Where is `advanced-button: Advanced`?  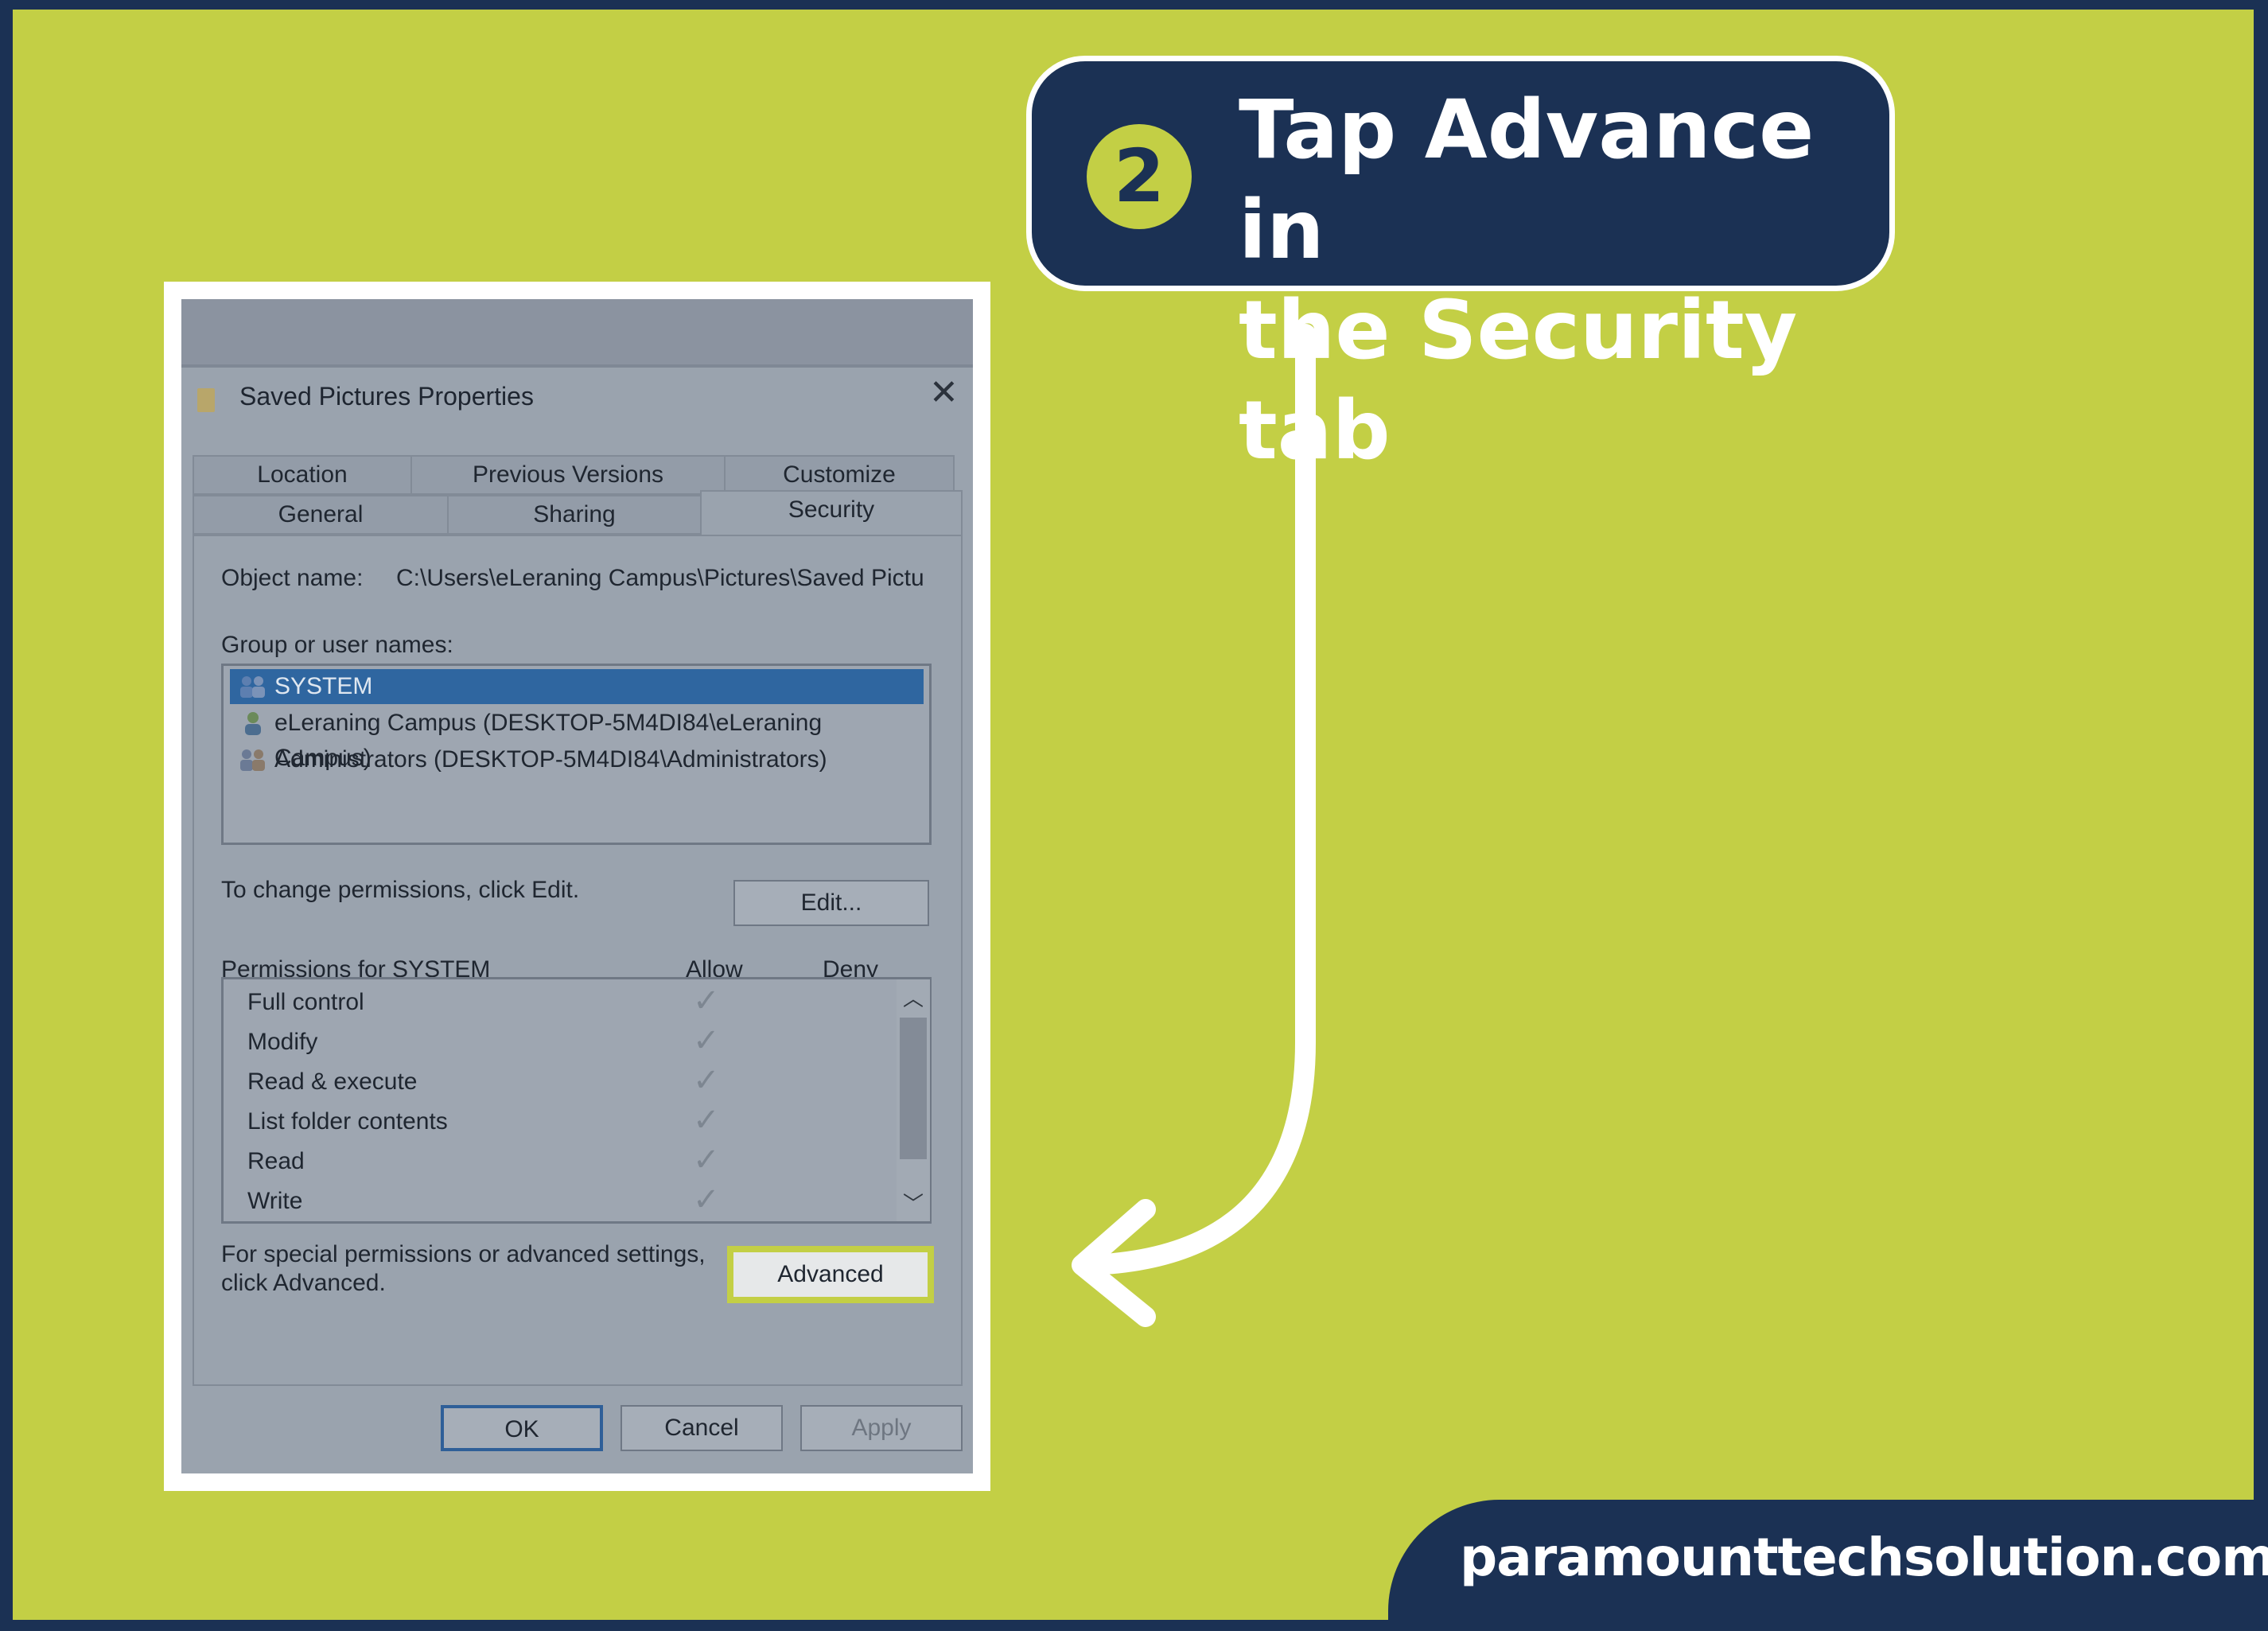 advanced-button: Advanced is located at coordinates (830, 1274).